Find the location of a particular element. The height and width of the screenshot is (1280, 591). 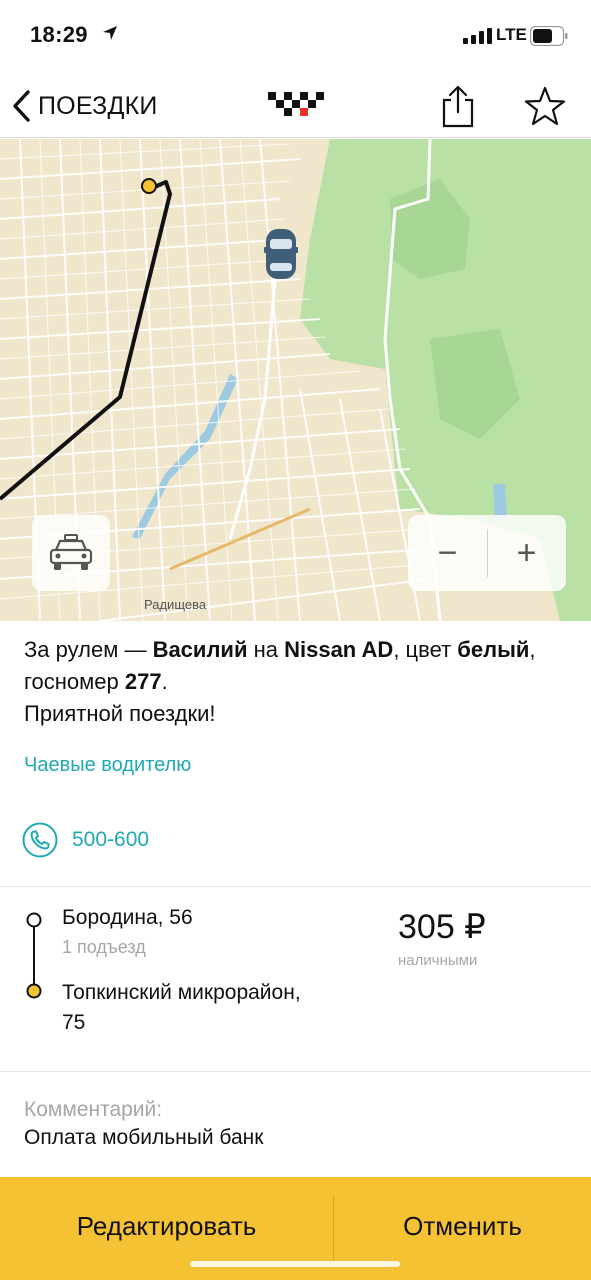

destination-point-icon is located at coordinates (34, 991).